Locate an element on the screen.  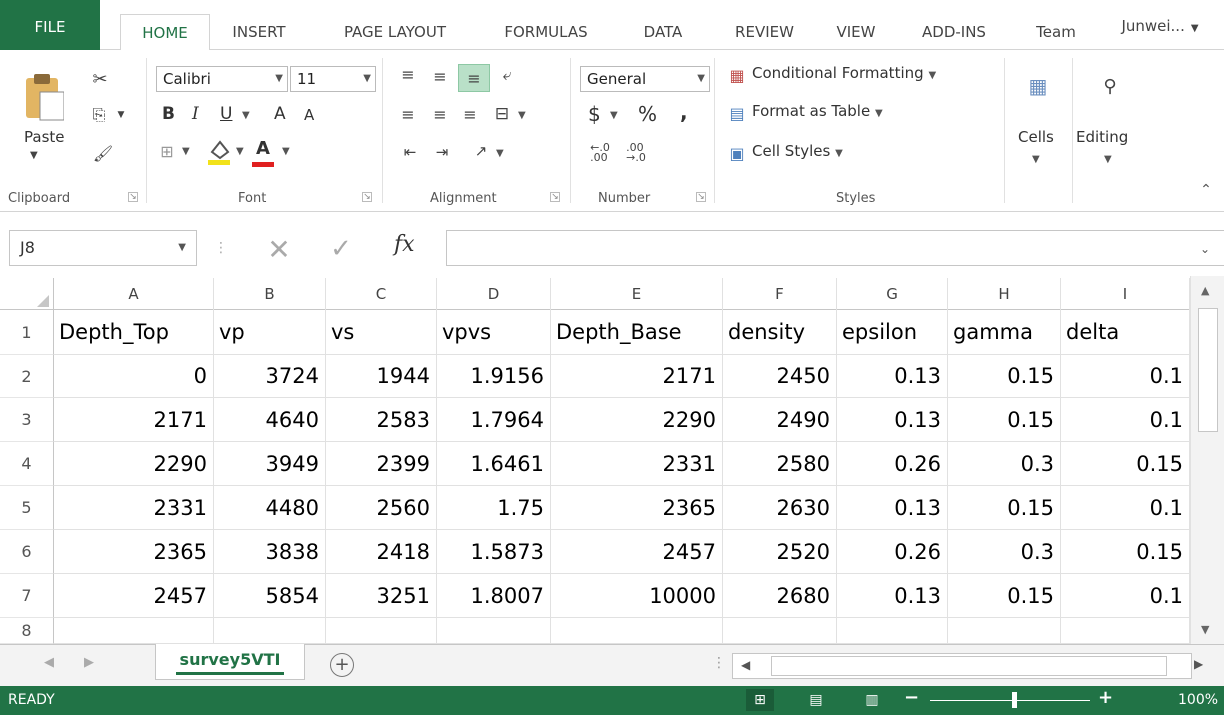
editing-group: ⚲ Editing ▼ is located at coordinates (1114, 133).